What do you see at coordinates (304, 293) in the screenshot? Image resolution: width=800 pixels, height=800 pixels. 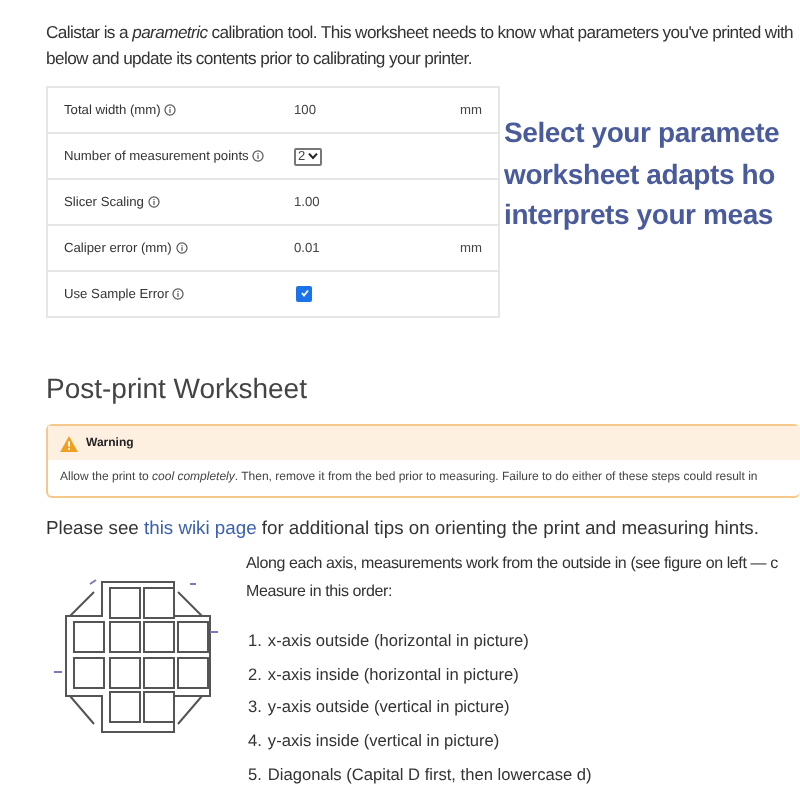 I see `checkbox` at bounding box center [304, 293].